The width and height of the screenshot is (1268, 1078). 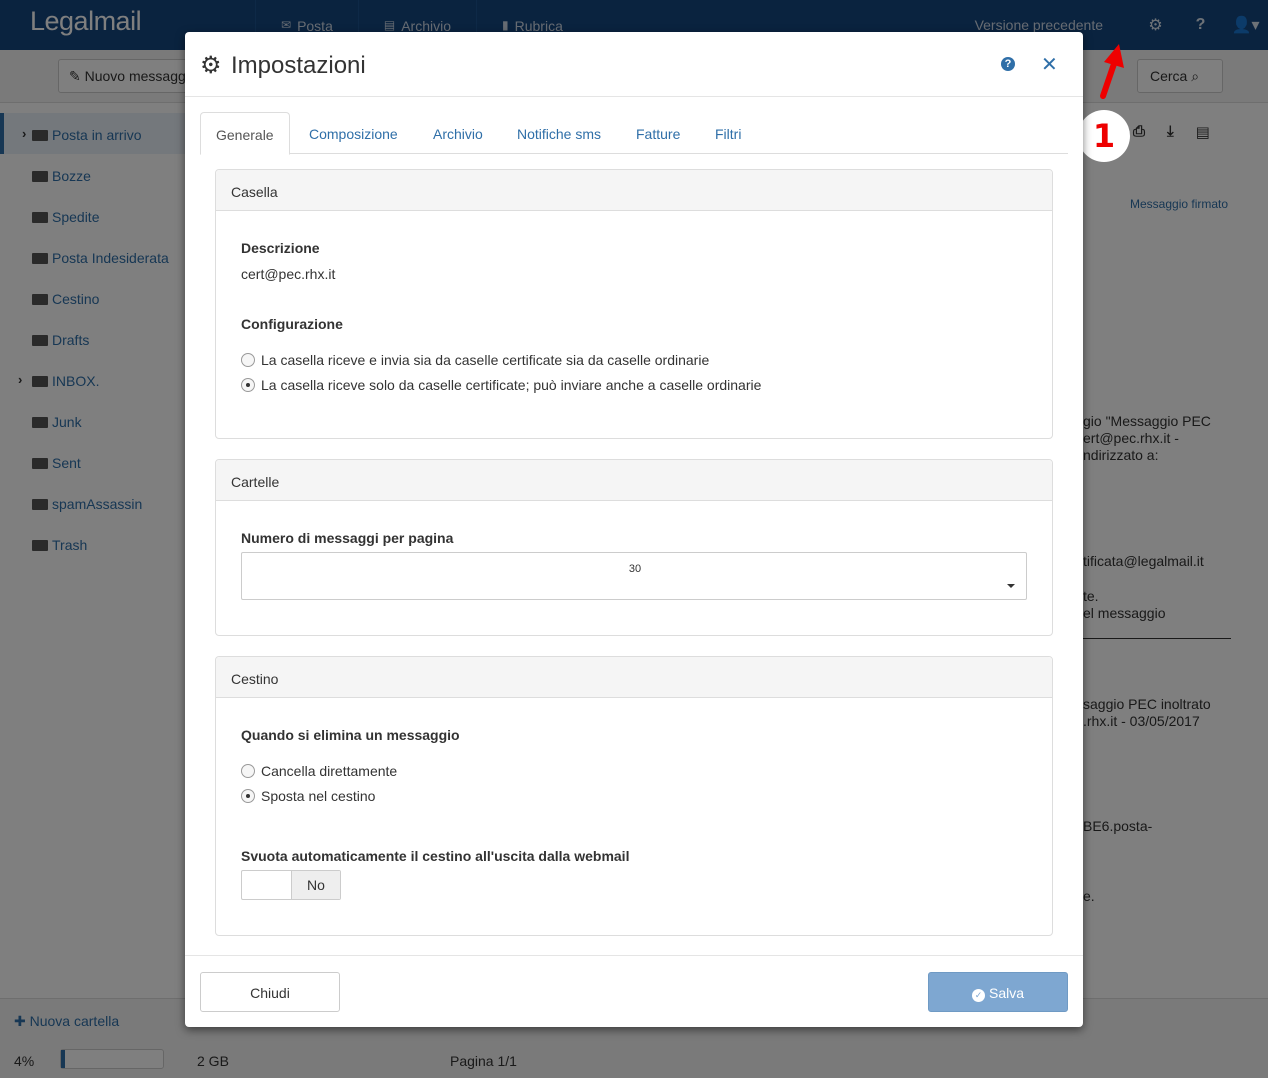 What do you see at coordinates (458, 133) in the screenshot?
I see `tab-archivio: Archivio` at bounding box center [458, 133].